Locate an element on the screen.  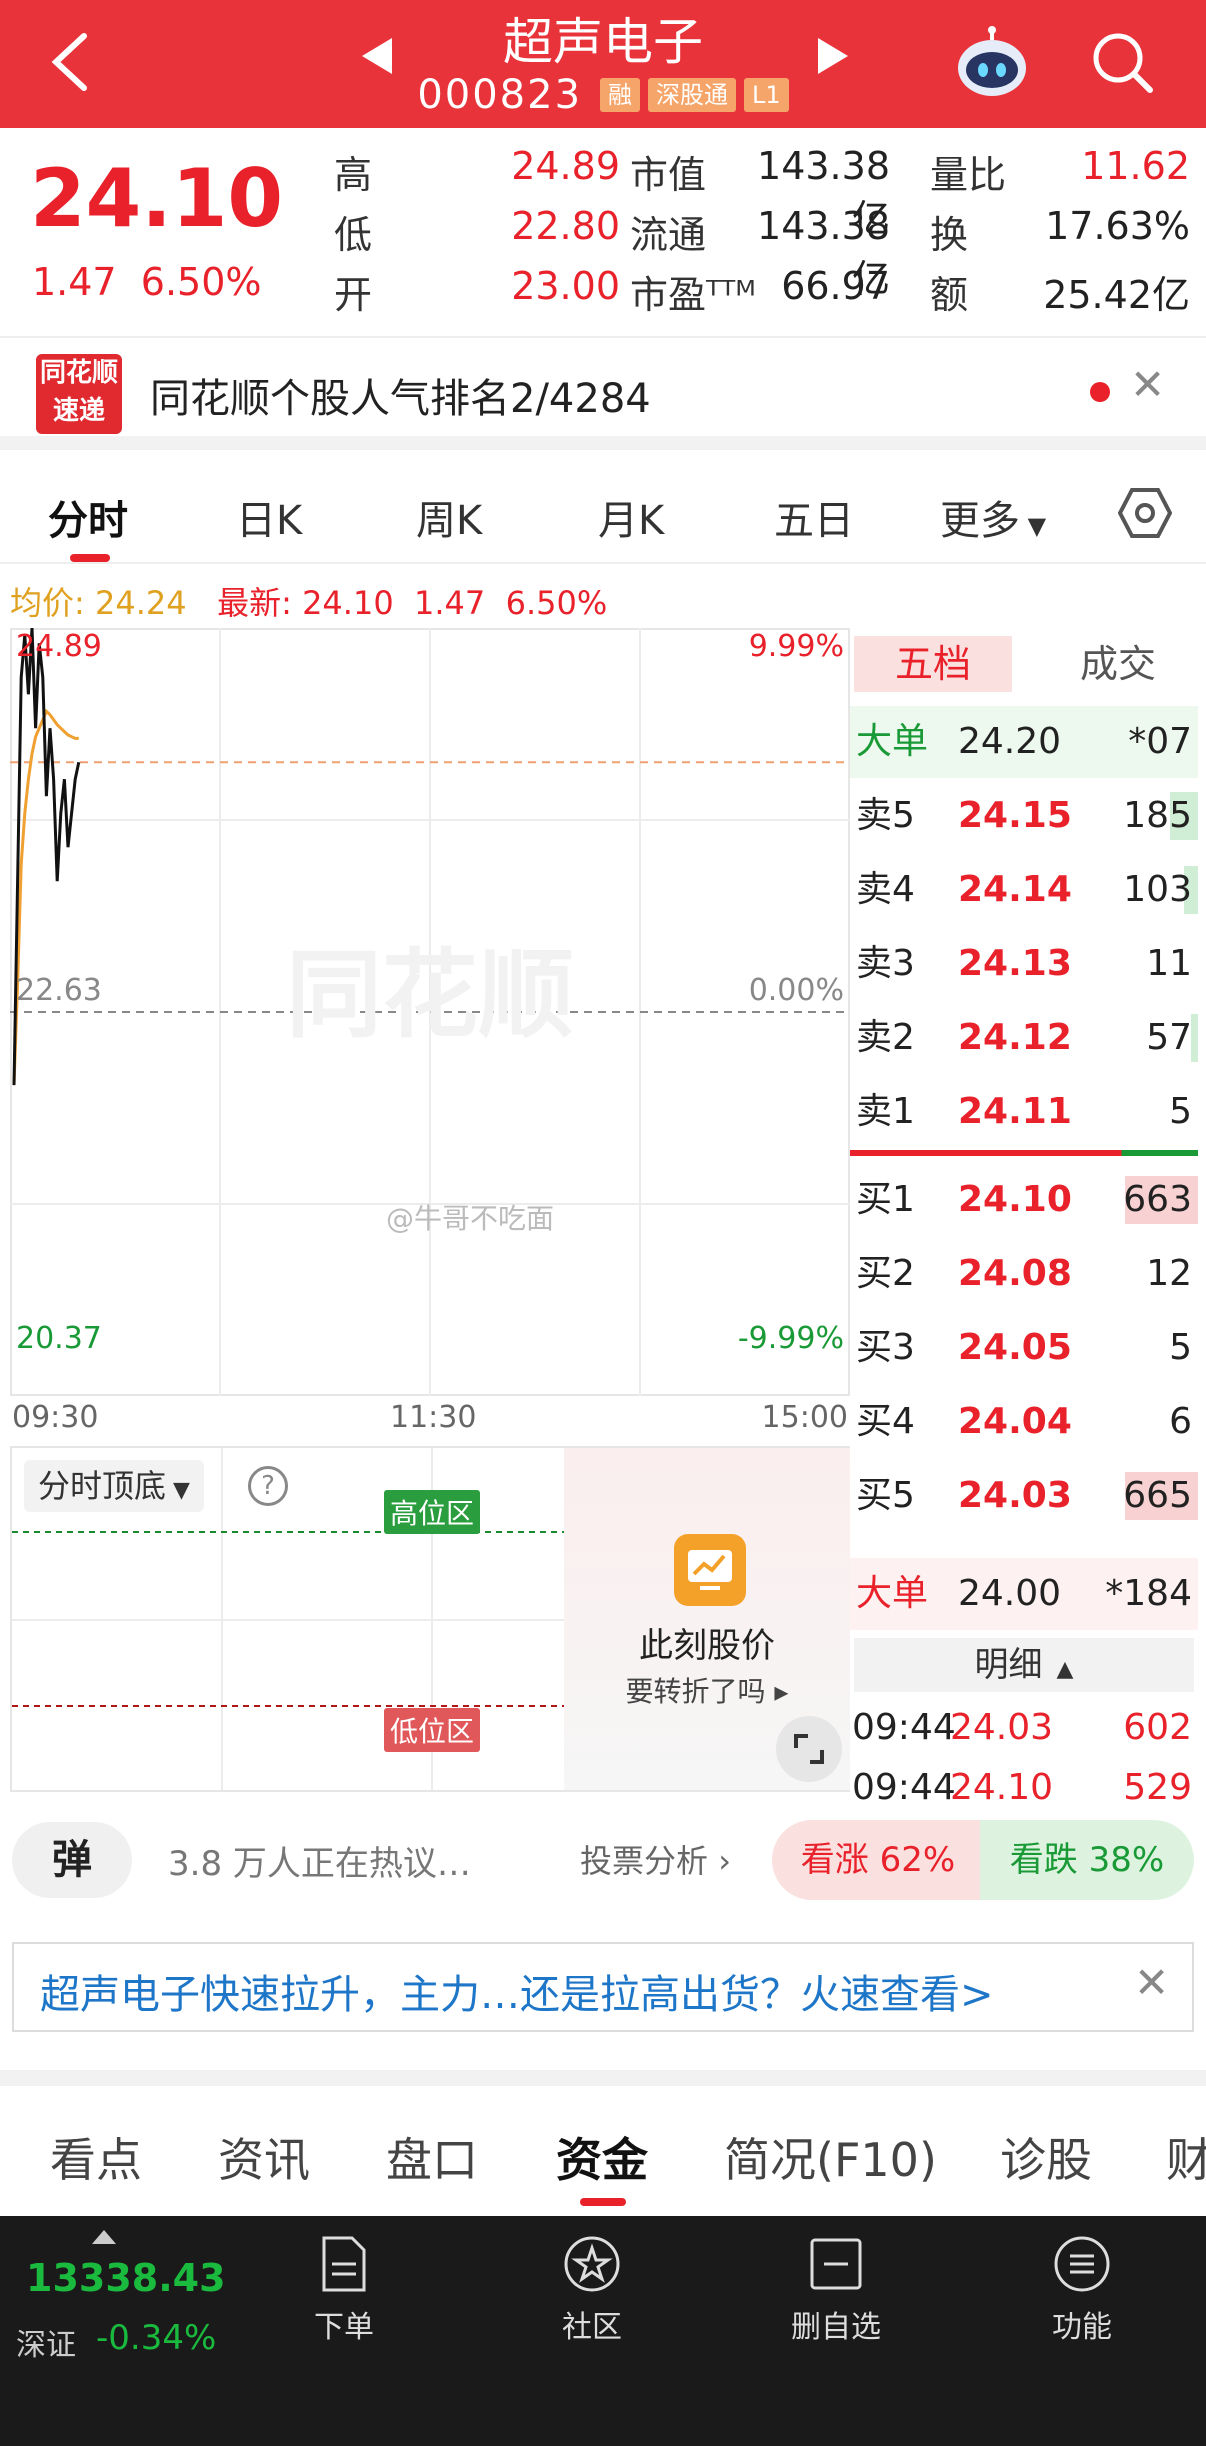
bearish-button: 看跌 38% is located at coordinates (1087, 1860).